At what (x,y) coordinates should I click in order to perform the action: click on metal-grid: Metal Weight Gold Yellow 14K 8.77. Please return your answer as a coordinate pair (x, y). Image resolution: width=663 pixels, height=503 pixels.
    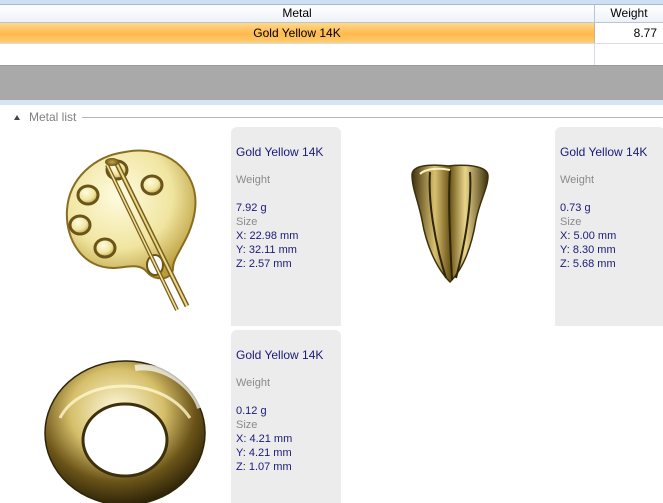
    Looking at the image, I should click on (331, 35).